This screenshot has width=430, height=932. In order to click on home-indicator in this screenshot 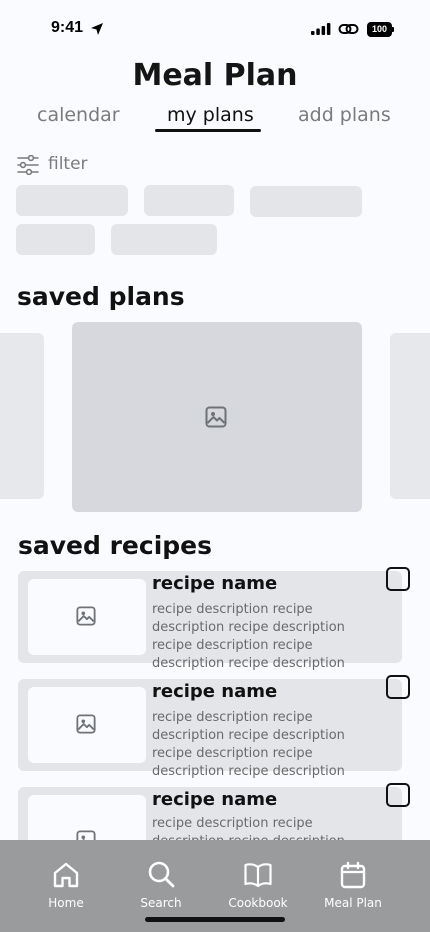, I will do `click(215, 919)`.